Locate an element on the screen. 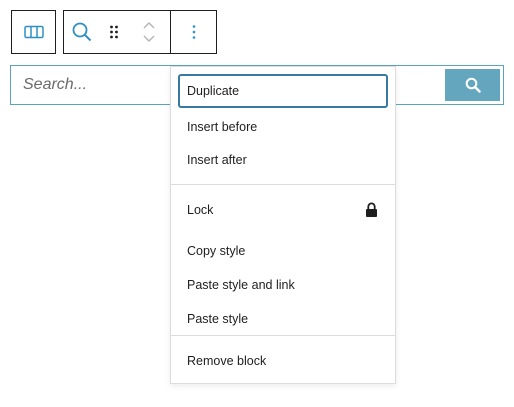  drag-handle is located at coordinates (114, 32).